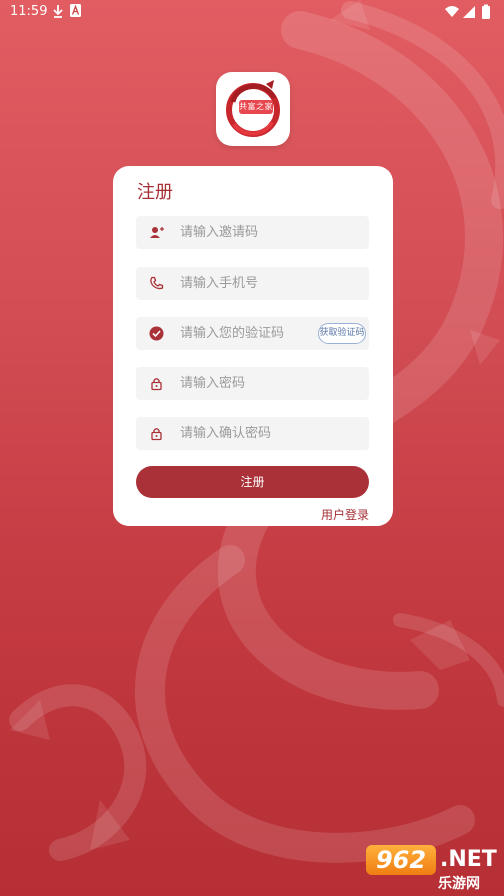 Image resolution: width=504 pixels, height=896 pixels. What do you see at coordinates (252, 383) in the screenshot?
I see `password-field: 请输入密码` at bounding box center [252, 383].